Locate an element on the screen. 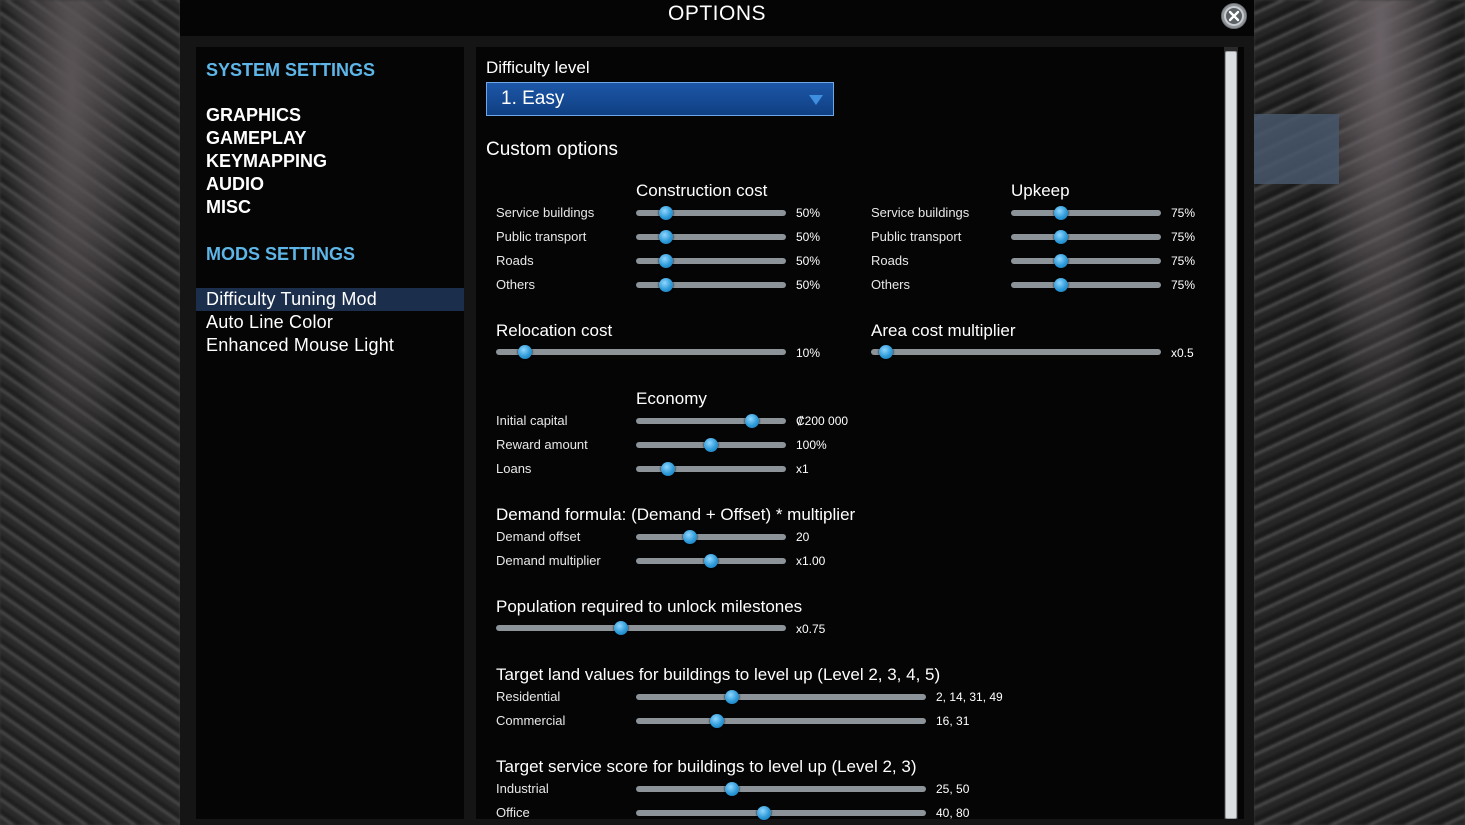 The width and height of the screenshot is (1465, 825). sidebar-item-misc: MISC is located at coordinates (330, 207).